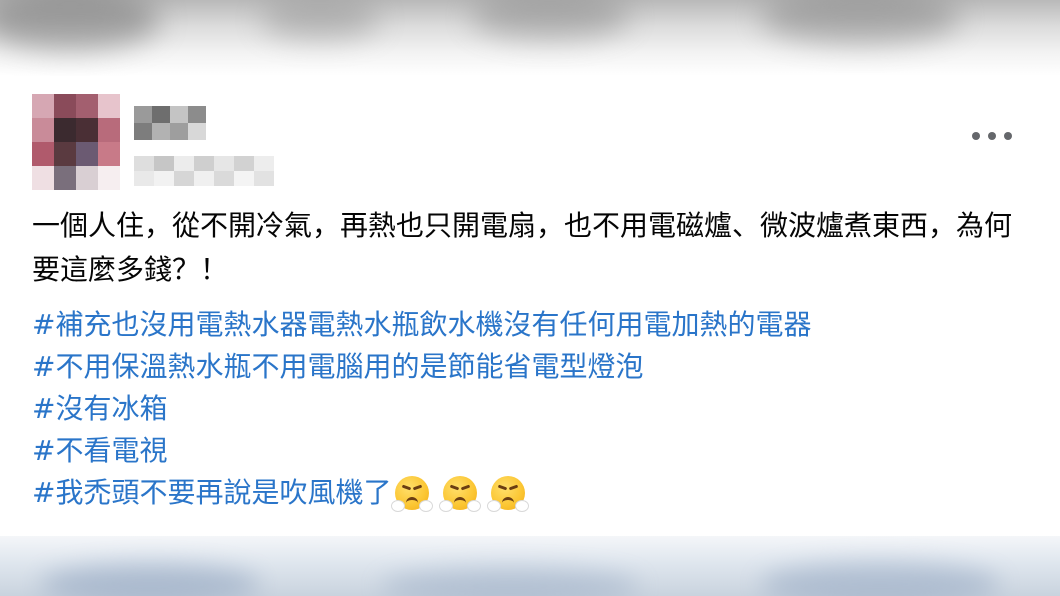 This screenshot has height=596, width=1060. Describe the element at coordinates (532, 493) in the screenshot. I see `hashtag-line: #我禿頭不要再說是吹風機了` at that location.